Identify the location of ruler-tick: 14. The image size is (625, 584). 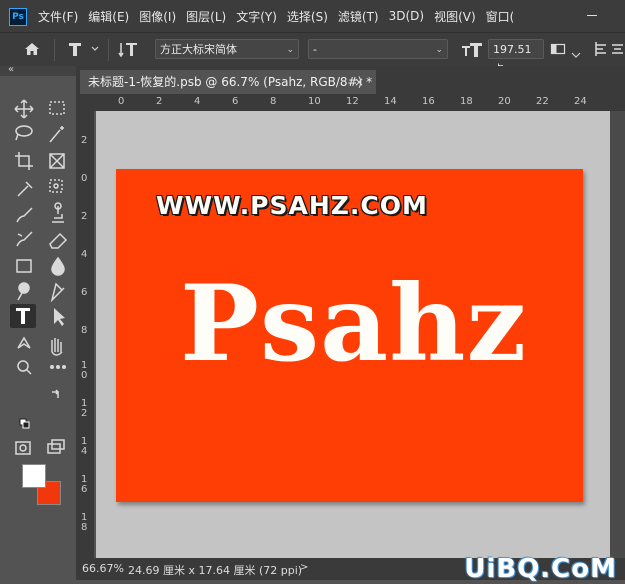
(390, 101).